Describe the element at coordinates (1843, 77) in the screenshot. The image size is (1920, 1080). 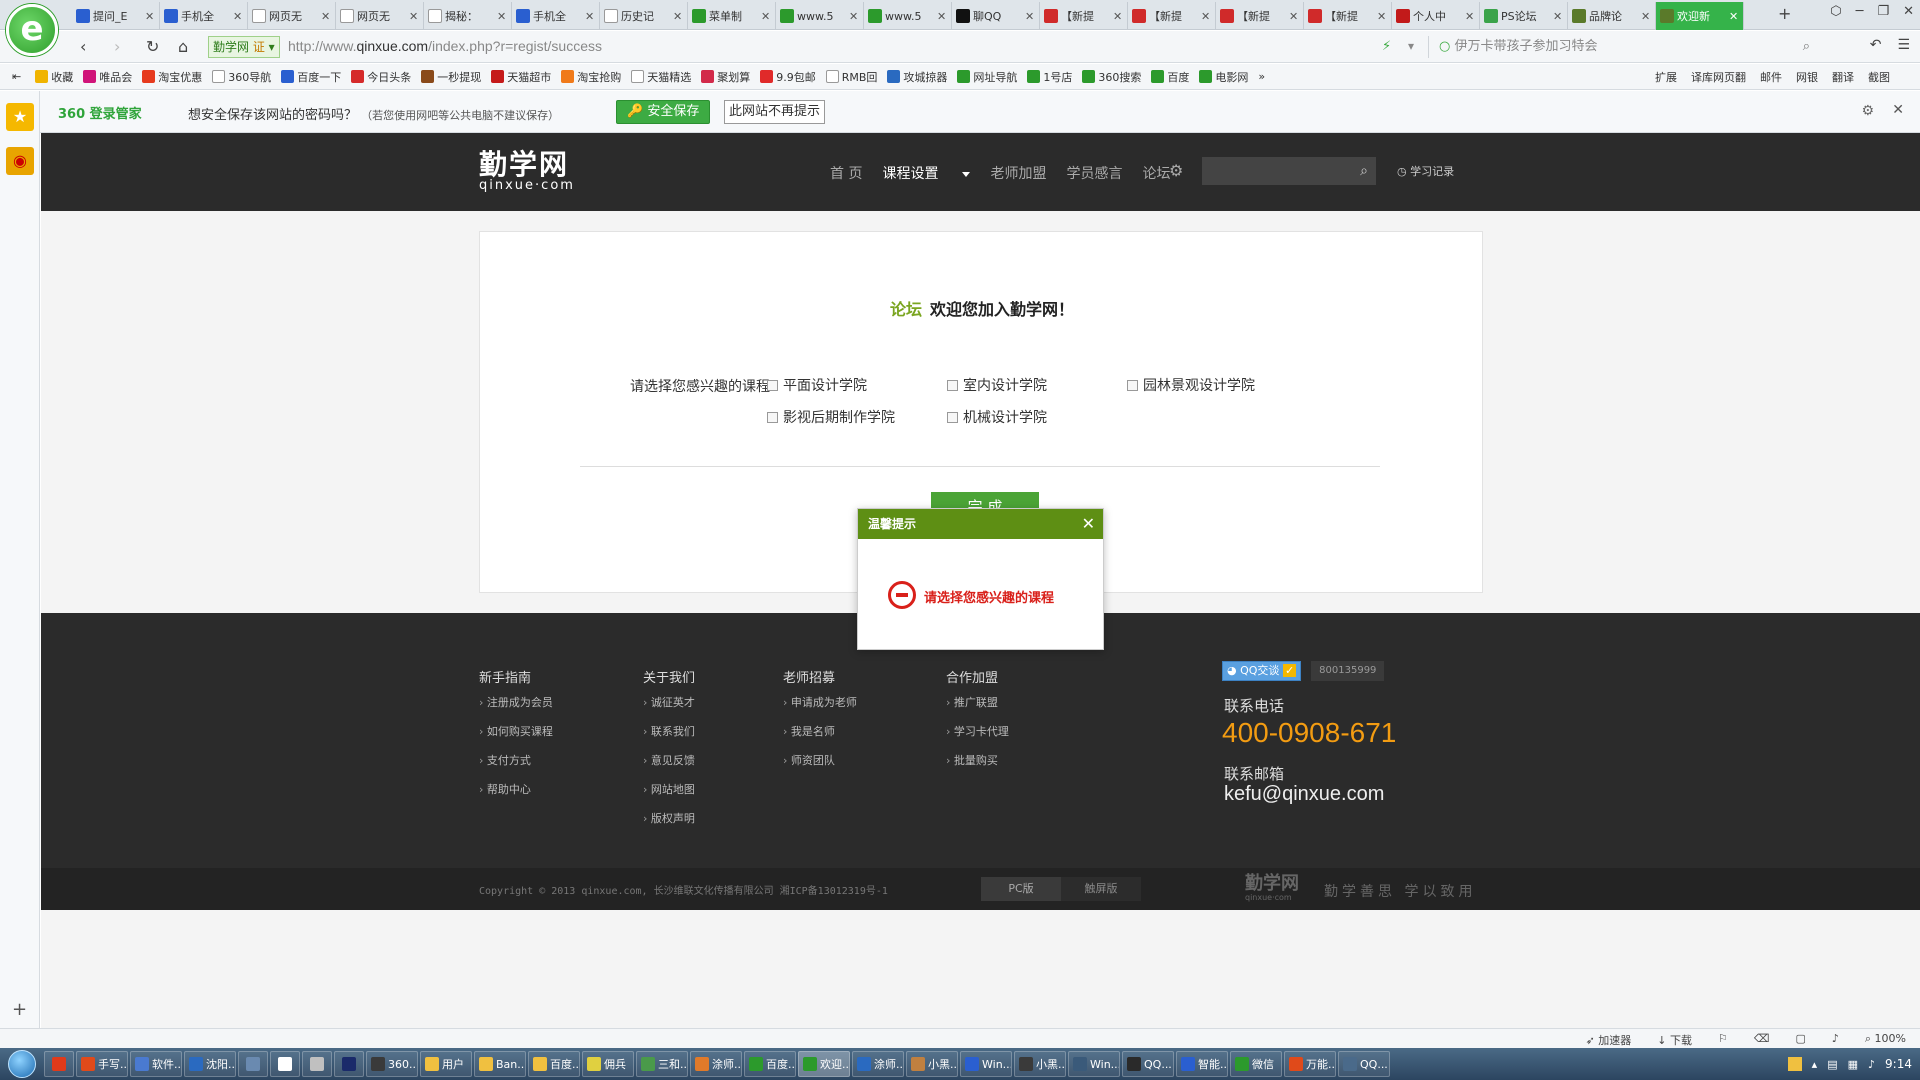
I see `extension-item: 翻译` at that location.